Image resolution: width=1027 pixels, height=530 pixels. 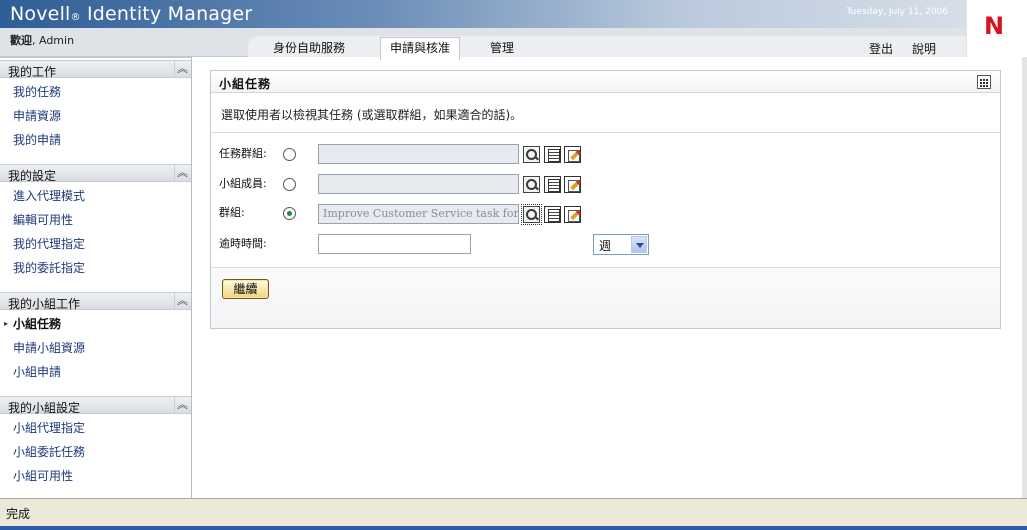 I want to click on sidebar-item-team-requests: 小組申請, so click(x=37, y=371).